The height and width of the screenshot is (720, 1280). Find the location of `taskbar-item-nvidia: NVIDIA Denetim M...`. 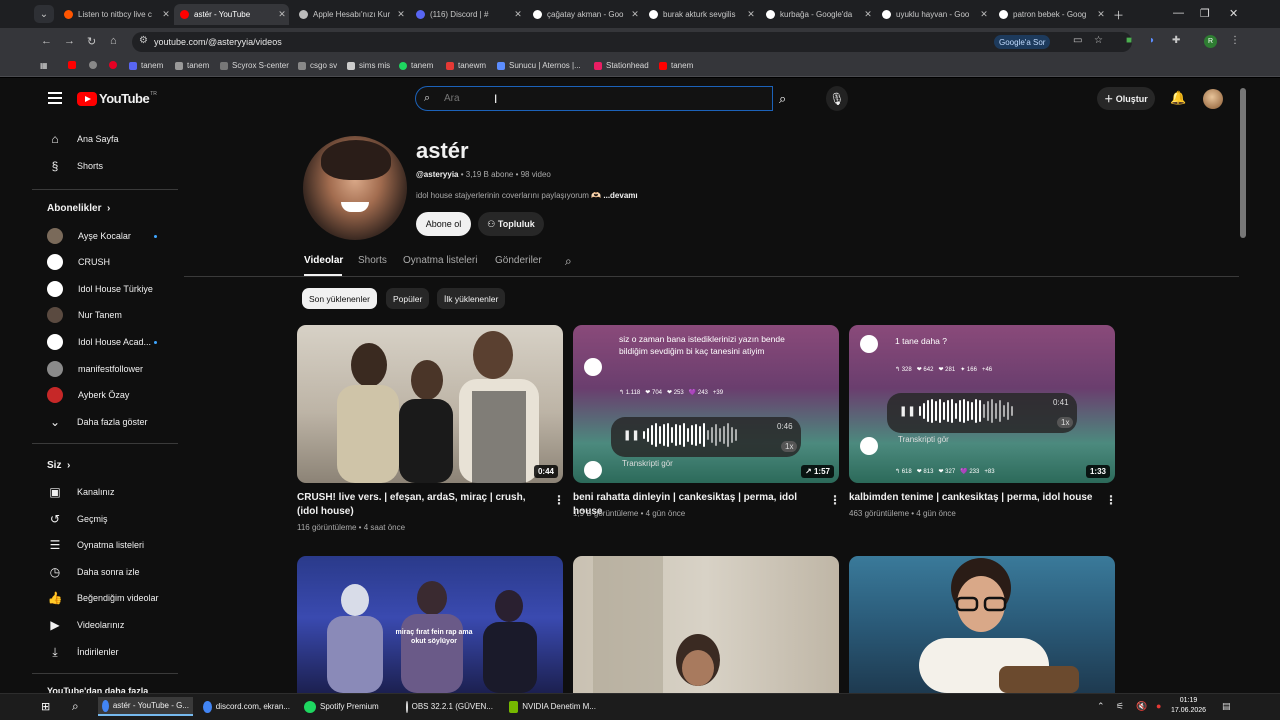

taskbar-item-nvidia: NVIDIA Denetim M... is located at coordinates (552, 706).